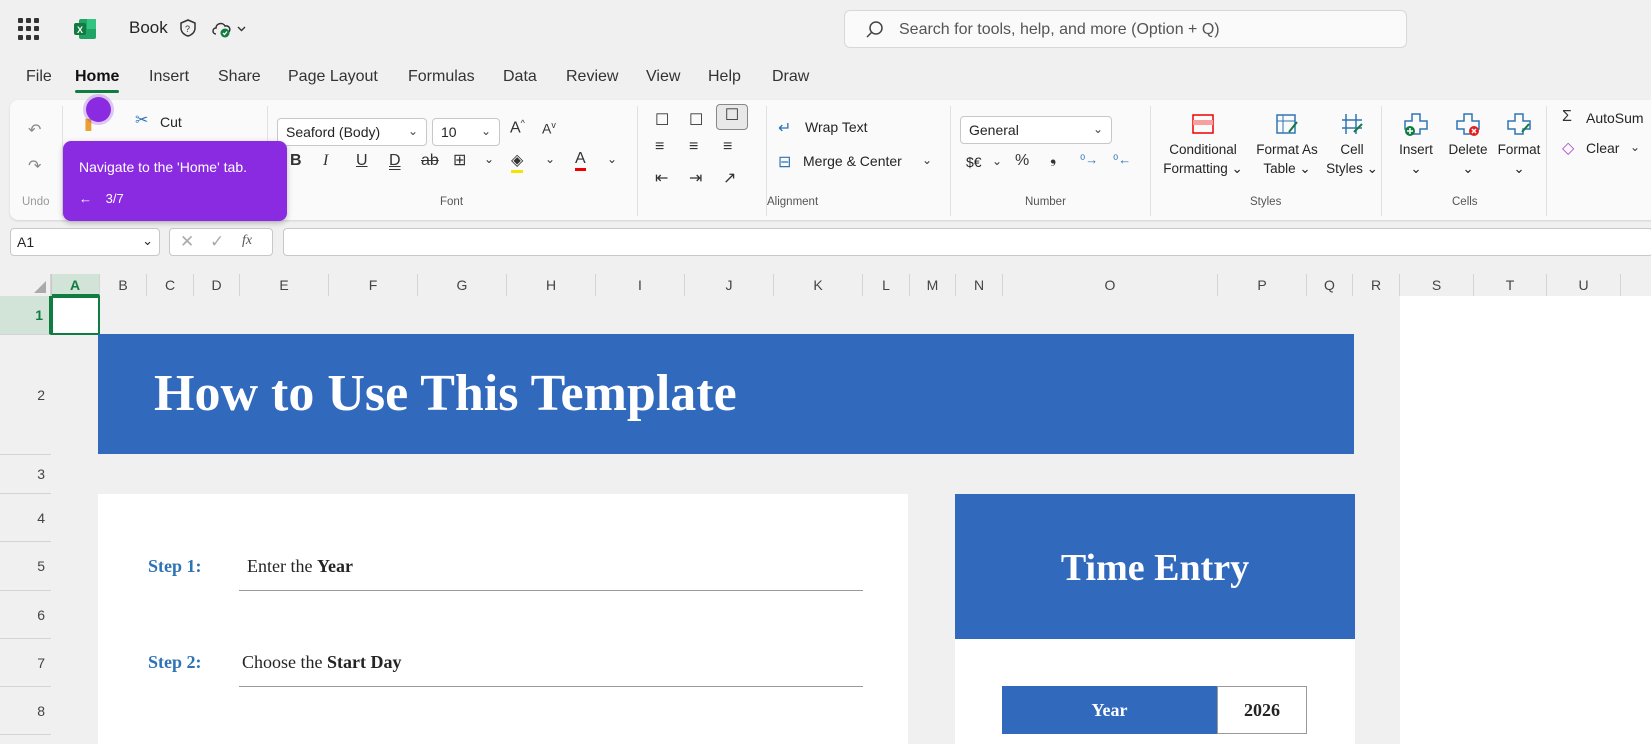 The width and height of the screenshot is (1651, 744). What do you see at coordinates (550, 159) in the screenshot?
I see `fill-dropdown-icon: ⌄` at bounding box center [550, 159].